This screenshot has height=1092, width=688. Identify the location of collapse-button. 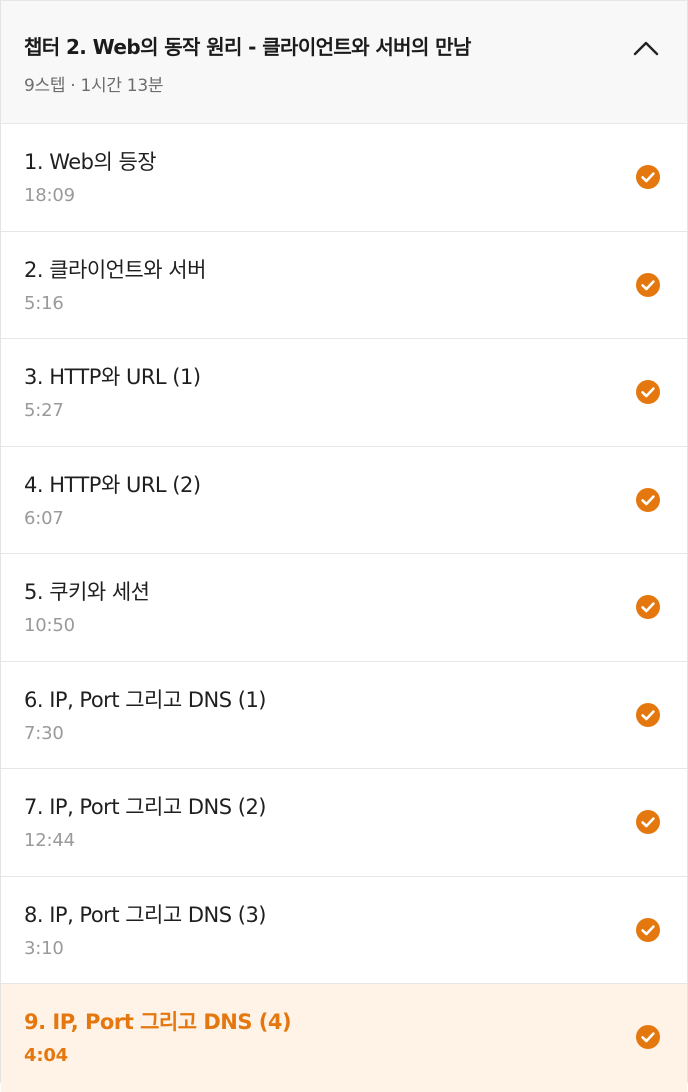
(646, 48).